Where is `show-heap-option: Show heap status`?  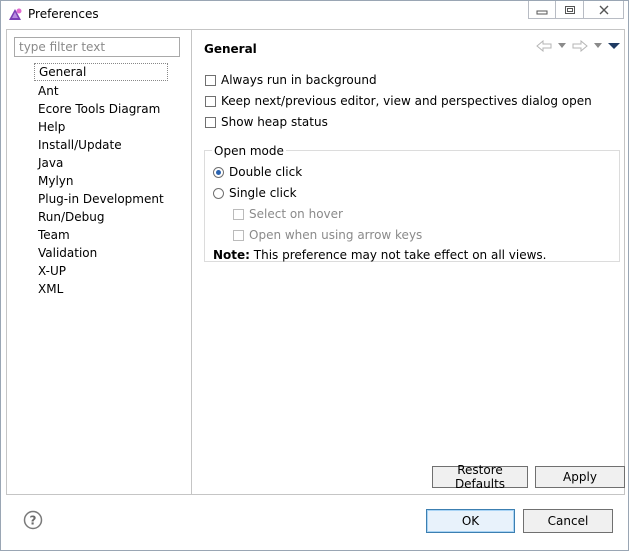 show-heap-option: Show heap status is located at coordinates (266, 122).